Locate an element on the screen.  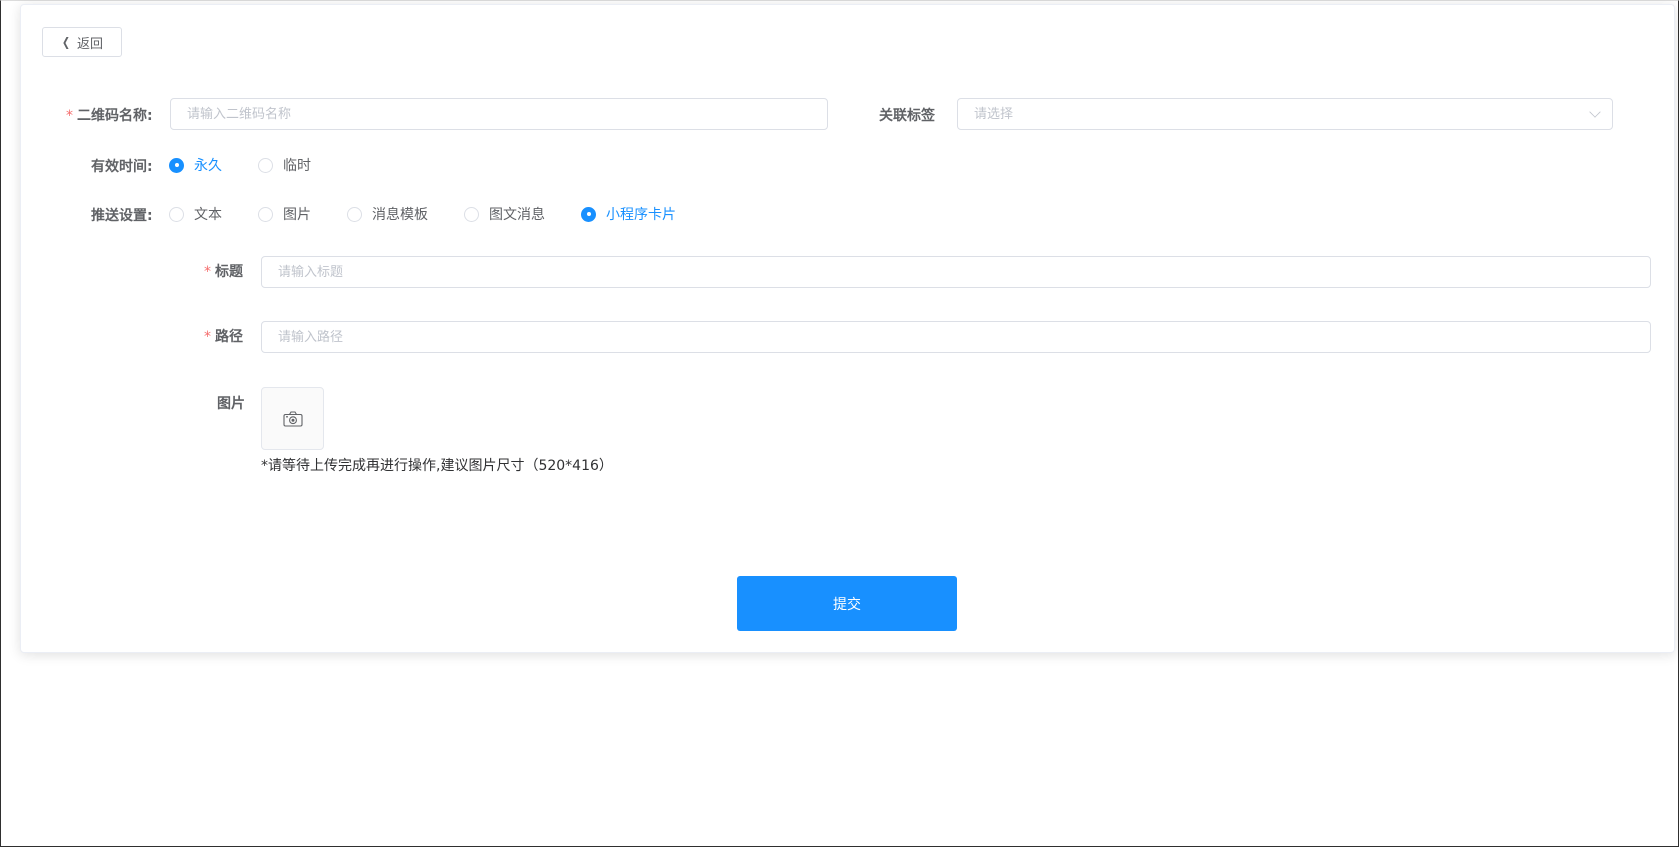
tag-label-text: 关联标签 is located at coordinates (907, 116).